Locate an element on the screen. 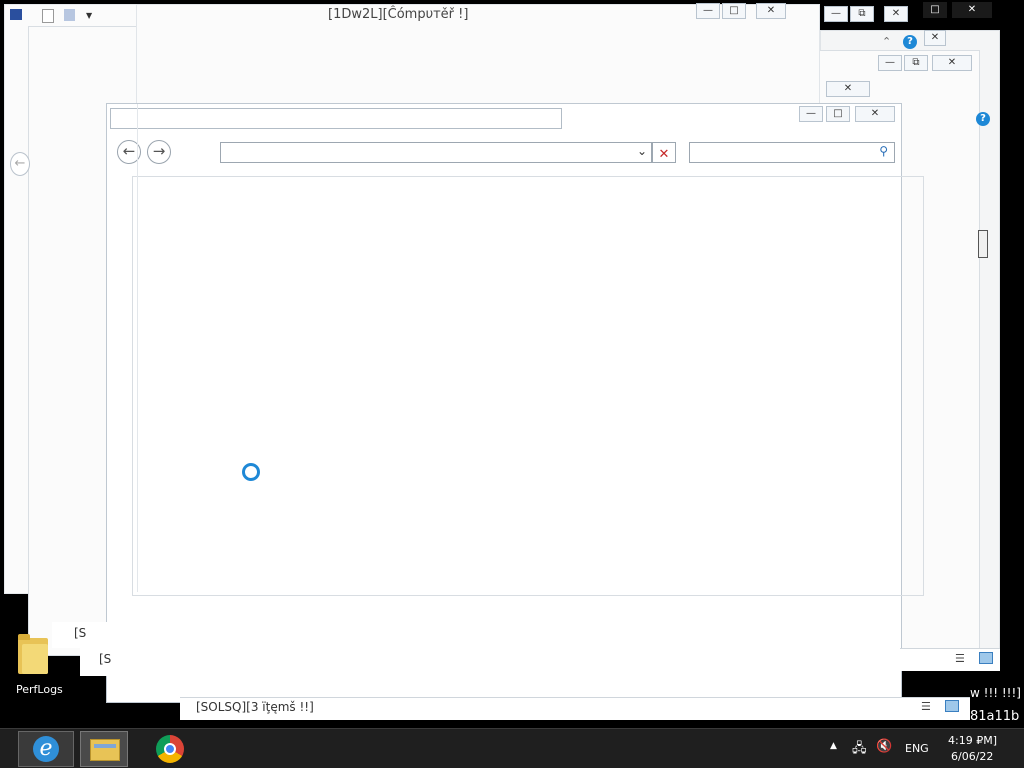 Image resolution: width=1024 pixels, height=768 pixels. internet-explorer-icon: e is located at coordinates (46, 749).